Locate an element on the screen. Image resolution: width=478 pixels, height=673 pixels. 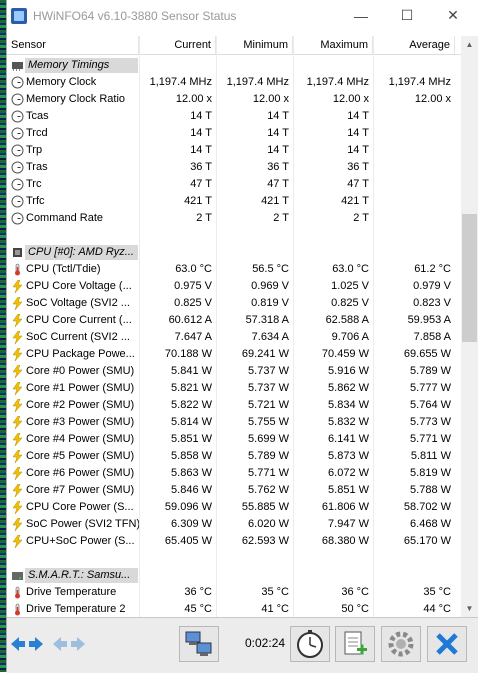
sensor-row: Command Rate 2 T 2 T 2 T is located at coordinates (234, 218).